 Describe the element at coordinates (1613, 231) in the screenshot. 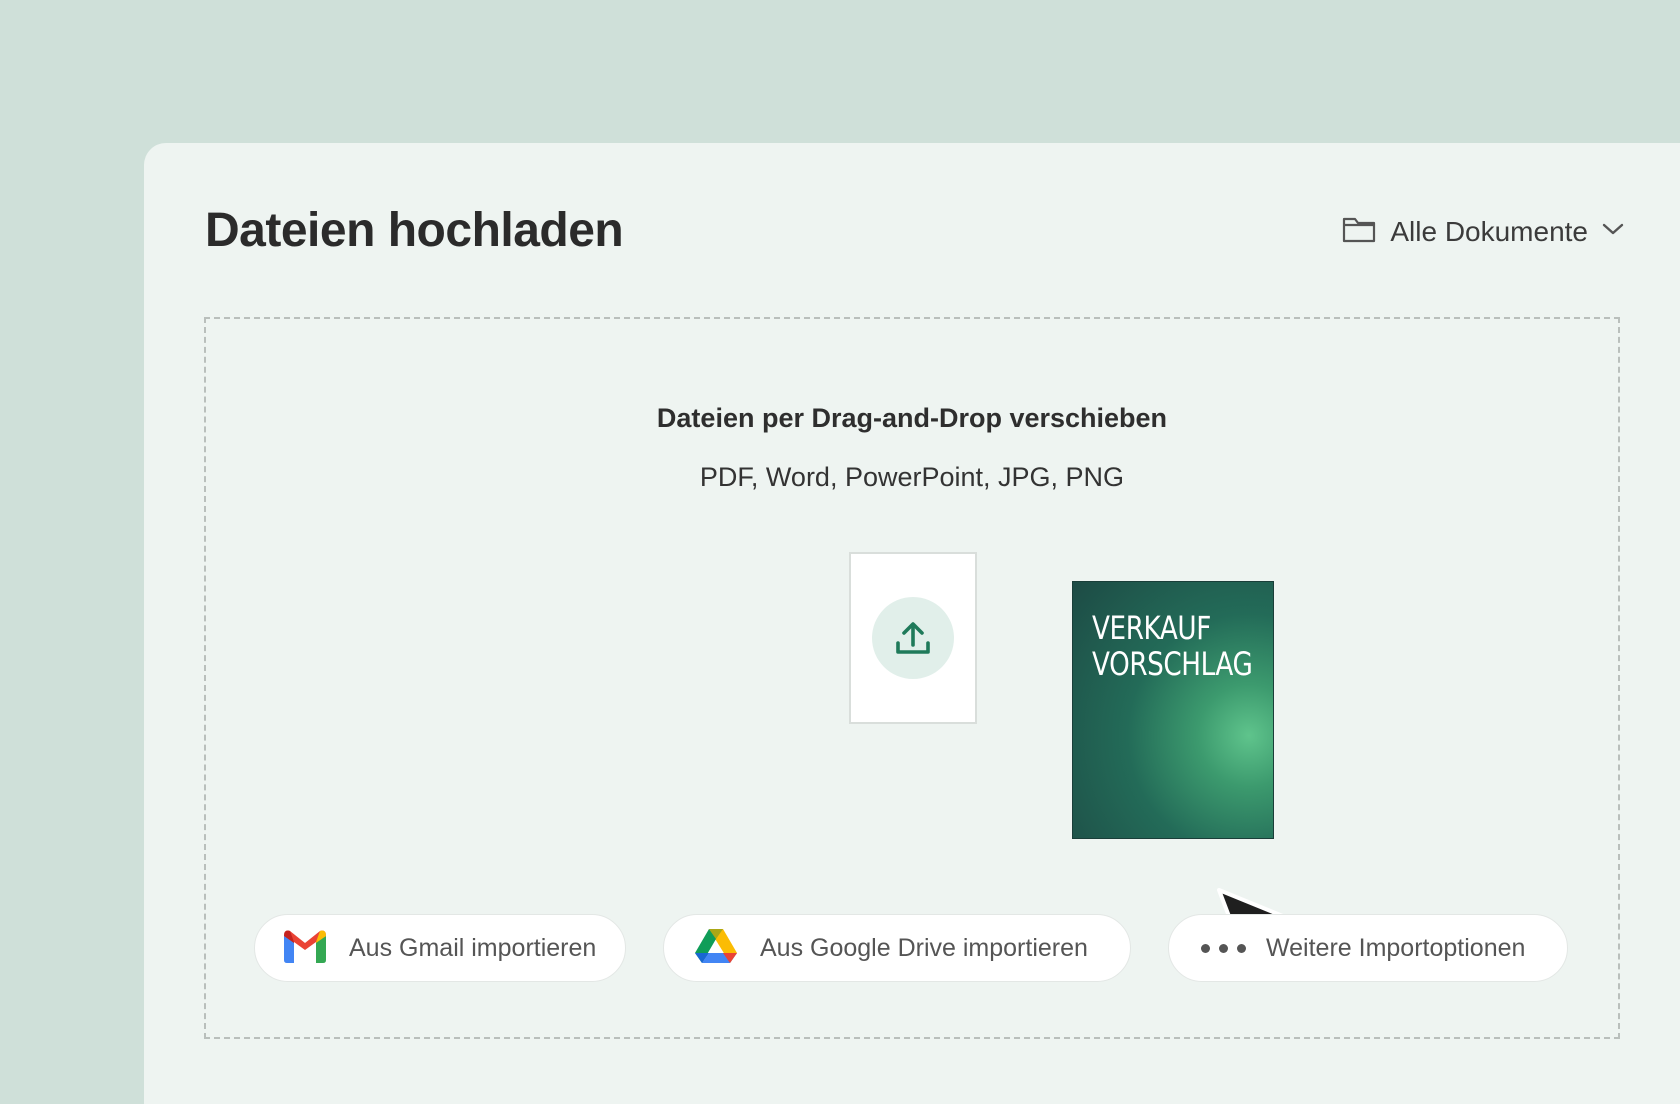

I see `chevron-down-icon` at that location.